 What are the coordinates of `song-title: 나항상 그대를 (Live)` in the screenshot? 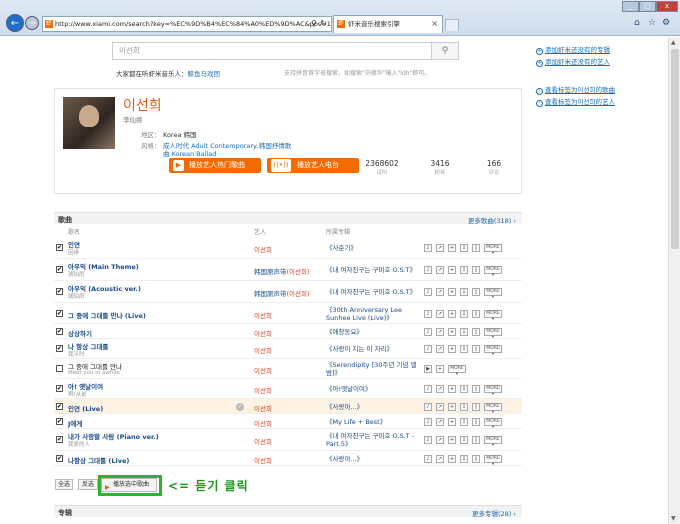 It's located at (98, 460).